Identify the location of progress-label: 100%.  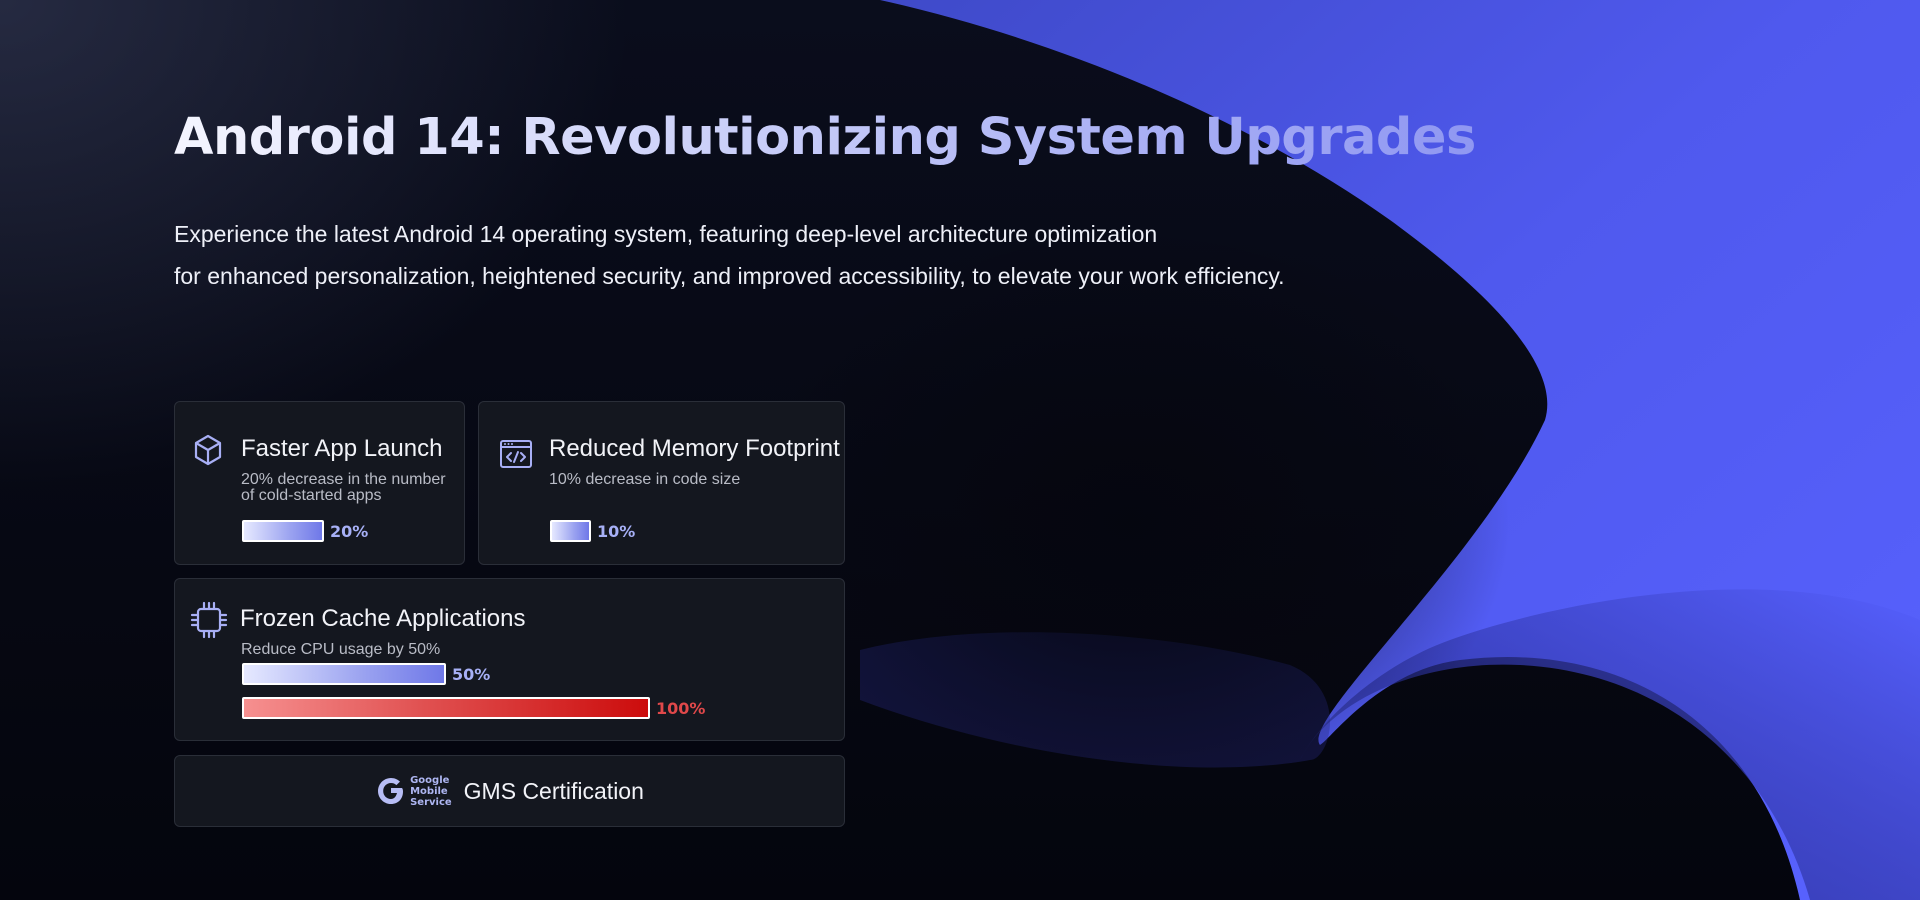
(681, 708).